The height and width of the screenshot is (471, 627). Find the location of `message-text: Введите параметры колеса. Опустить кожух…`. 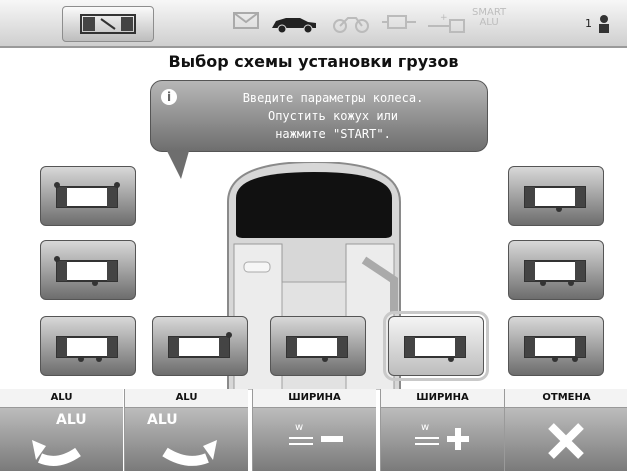

message-text: Введите параметры колеса. Опустить кожух… is located at coordinates (333, 116).